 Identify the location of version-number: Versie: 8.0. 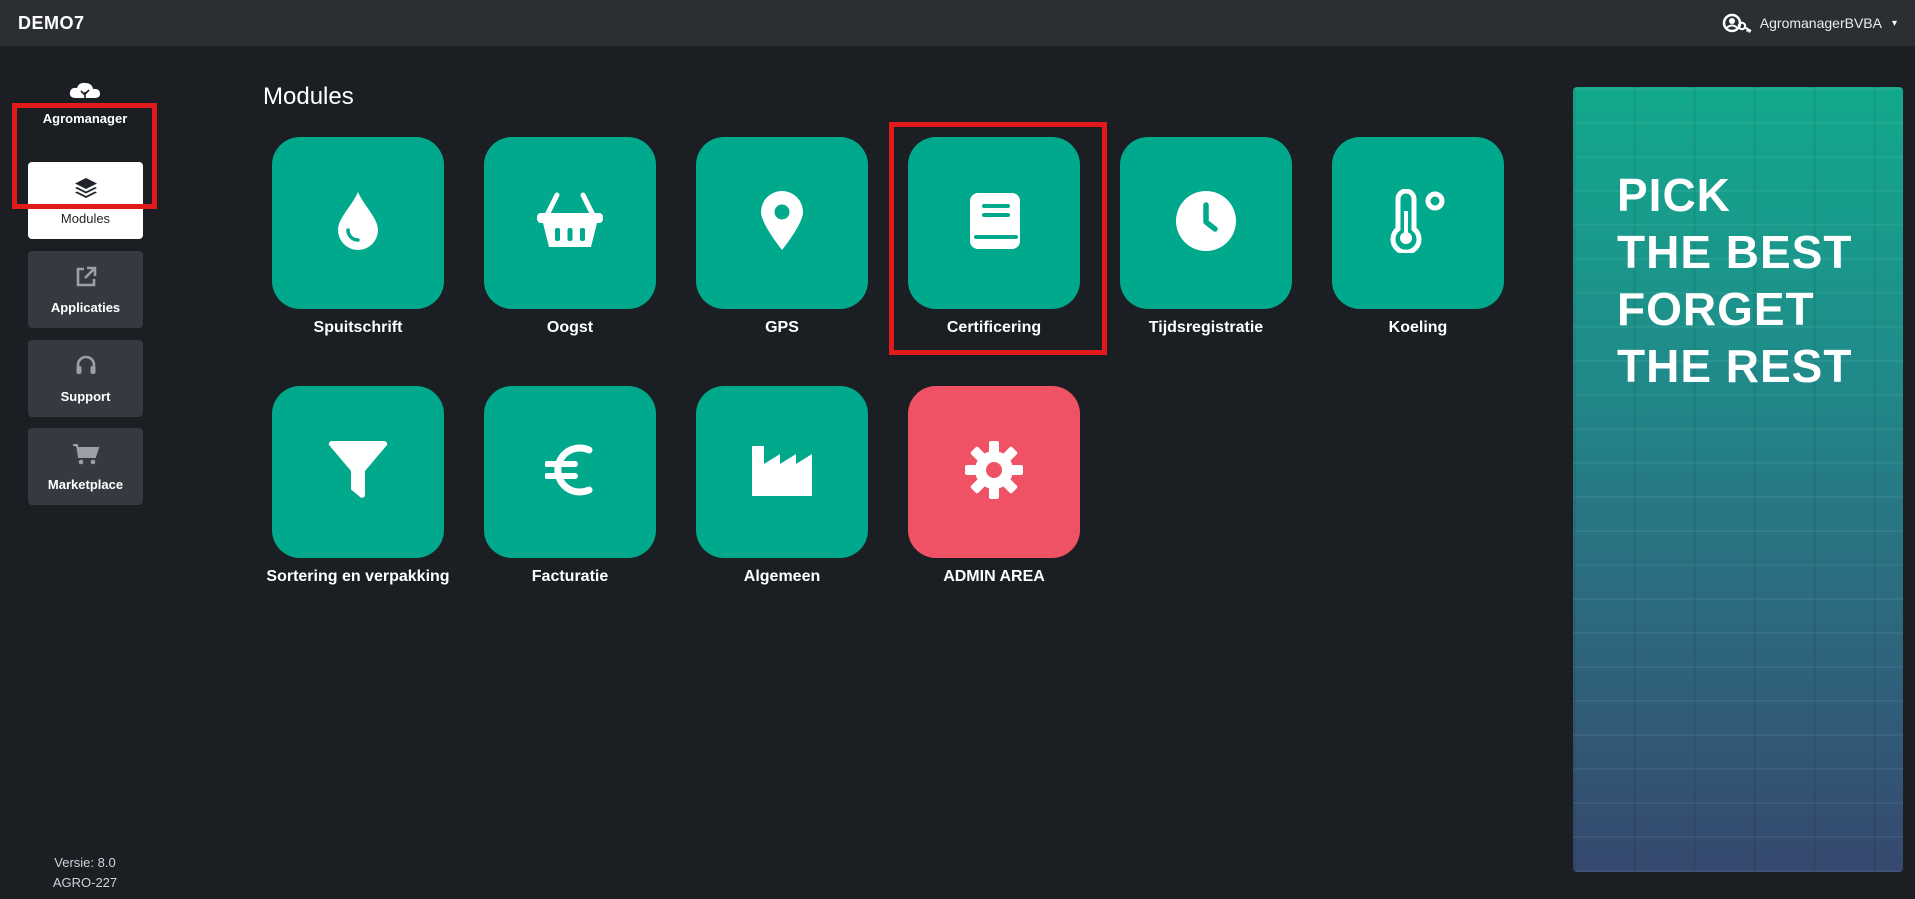
(85, 862).